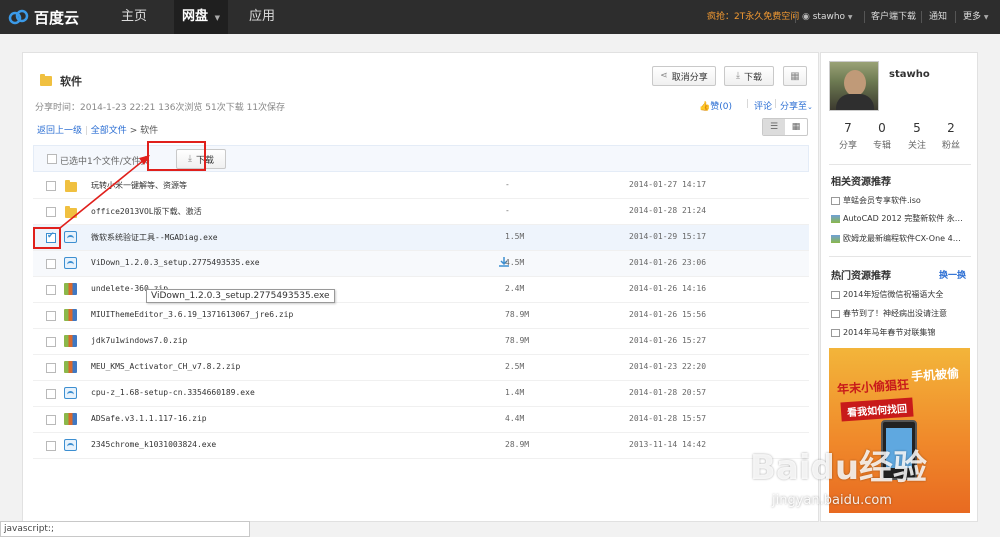  Describe the element at coordinates (854, 86) in the screenshot. I see `avatar` at that location.